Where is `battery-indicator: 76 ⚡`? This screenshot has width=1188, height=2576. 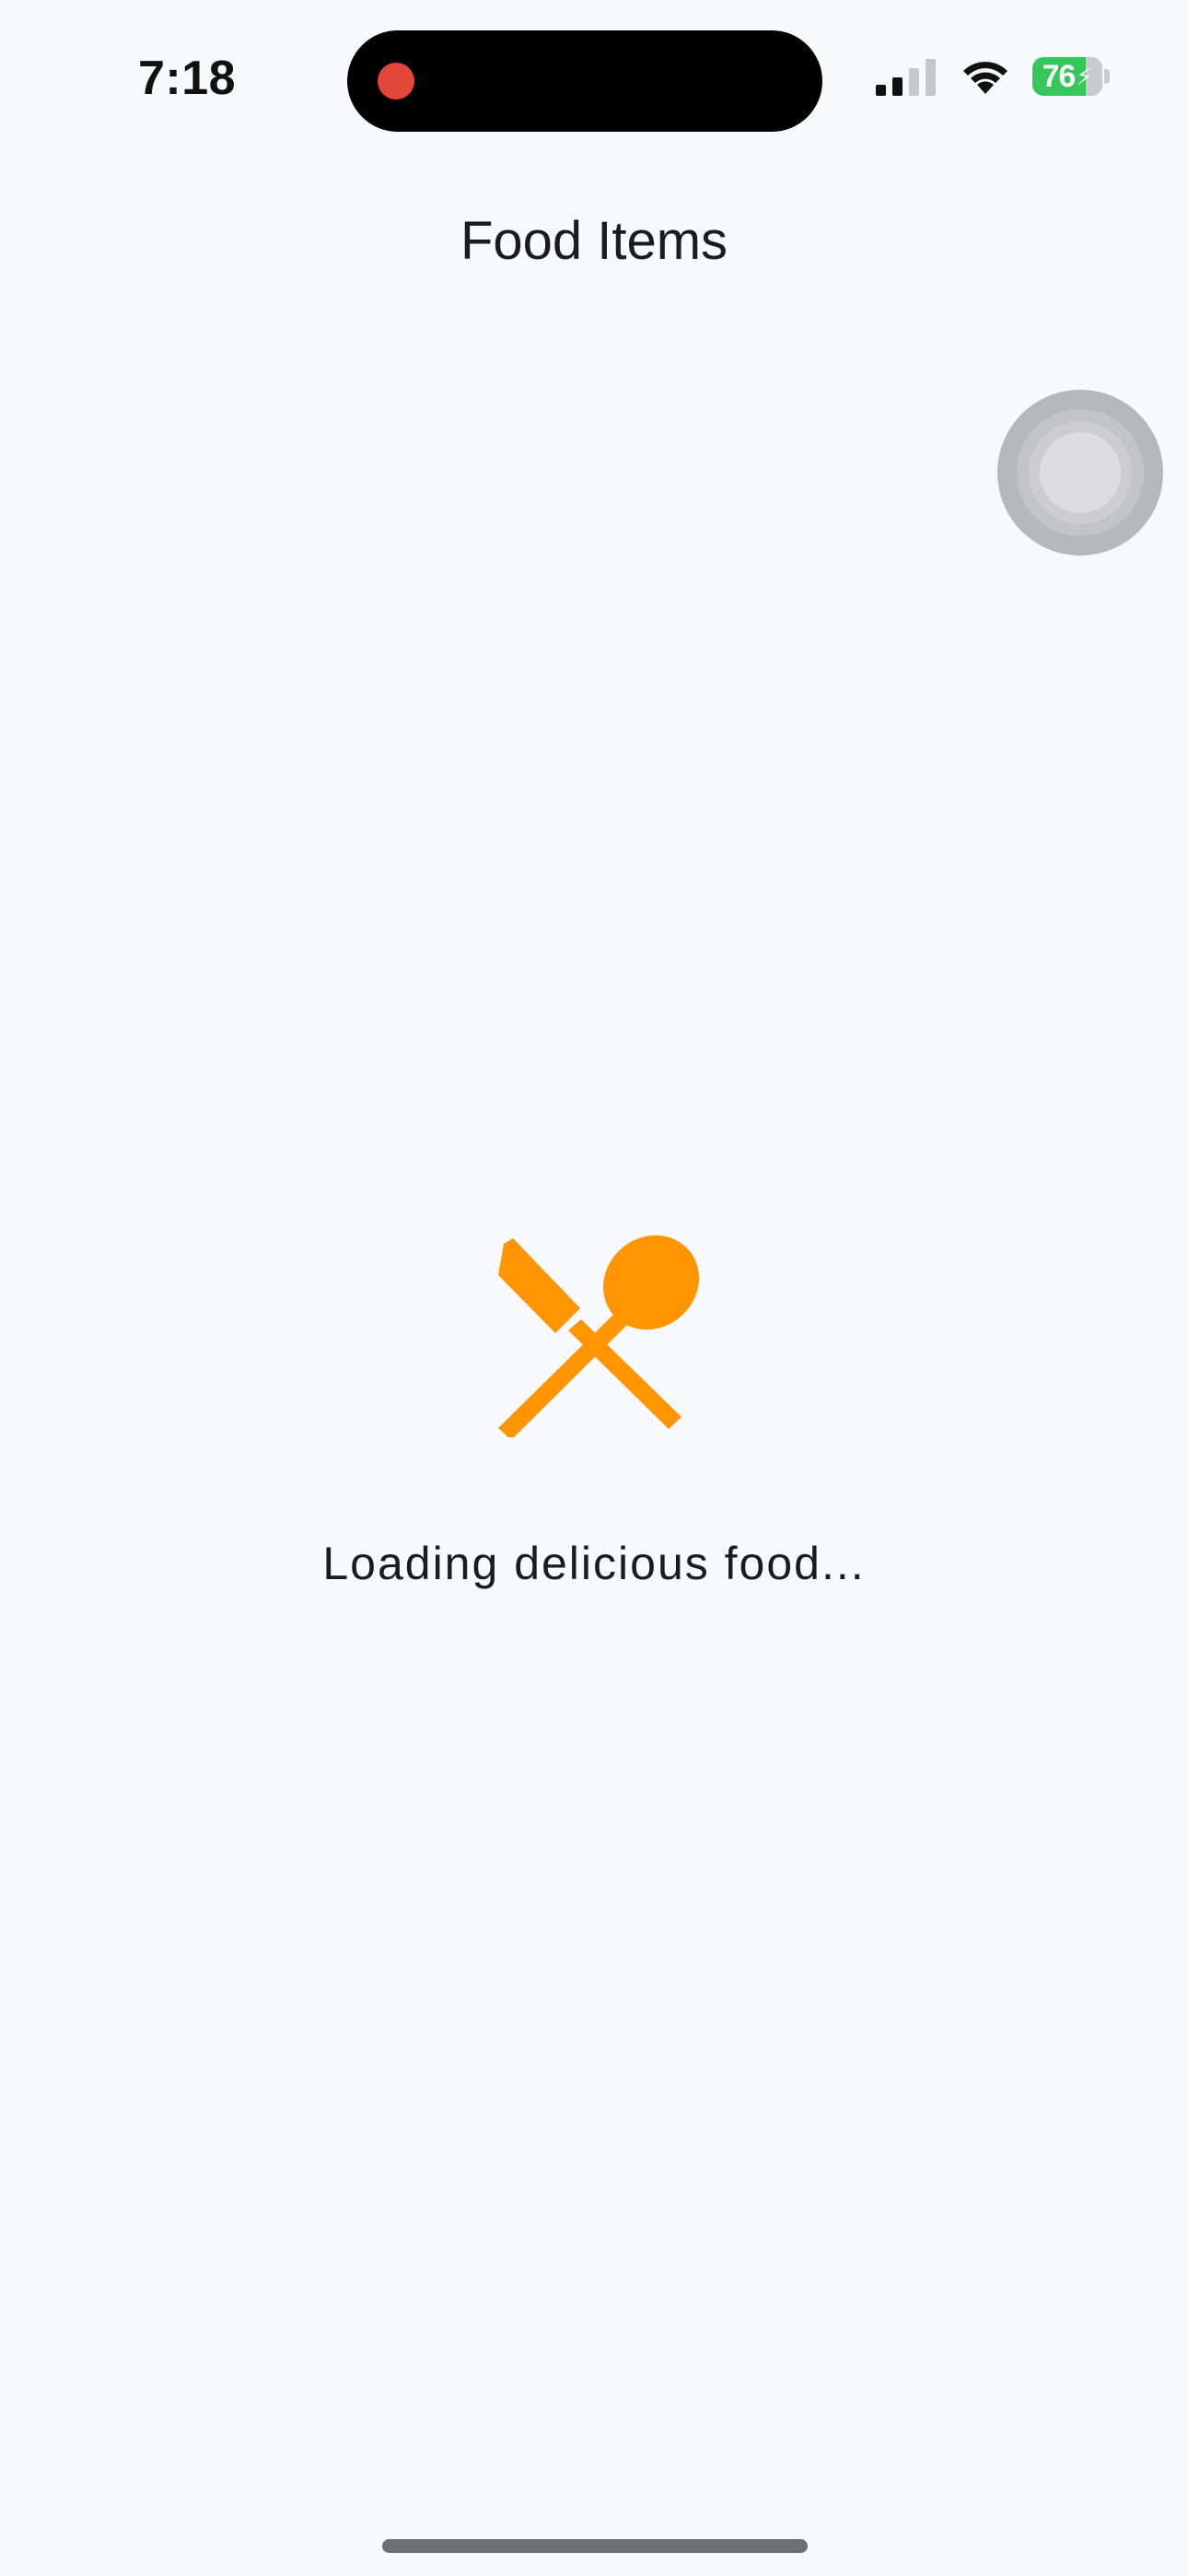 battery-indicator: 76 ⚡ is located at coordinates (1071, 76).